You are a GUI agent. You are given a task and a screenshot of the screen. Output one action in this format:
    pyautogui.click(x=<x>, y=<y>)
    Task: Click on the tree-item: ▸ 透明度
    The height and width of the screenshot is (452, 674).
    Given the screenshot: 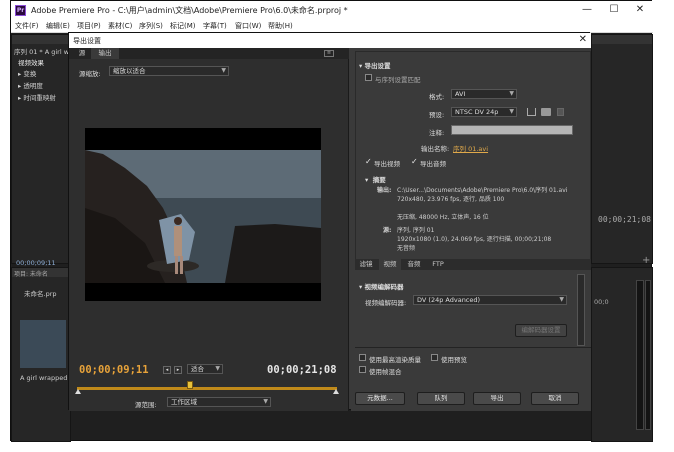 What is the action you would take?
    pyautogui.click(x=30, y=85)
    